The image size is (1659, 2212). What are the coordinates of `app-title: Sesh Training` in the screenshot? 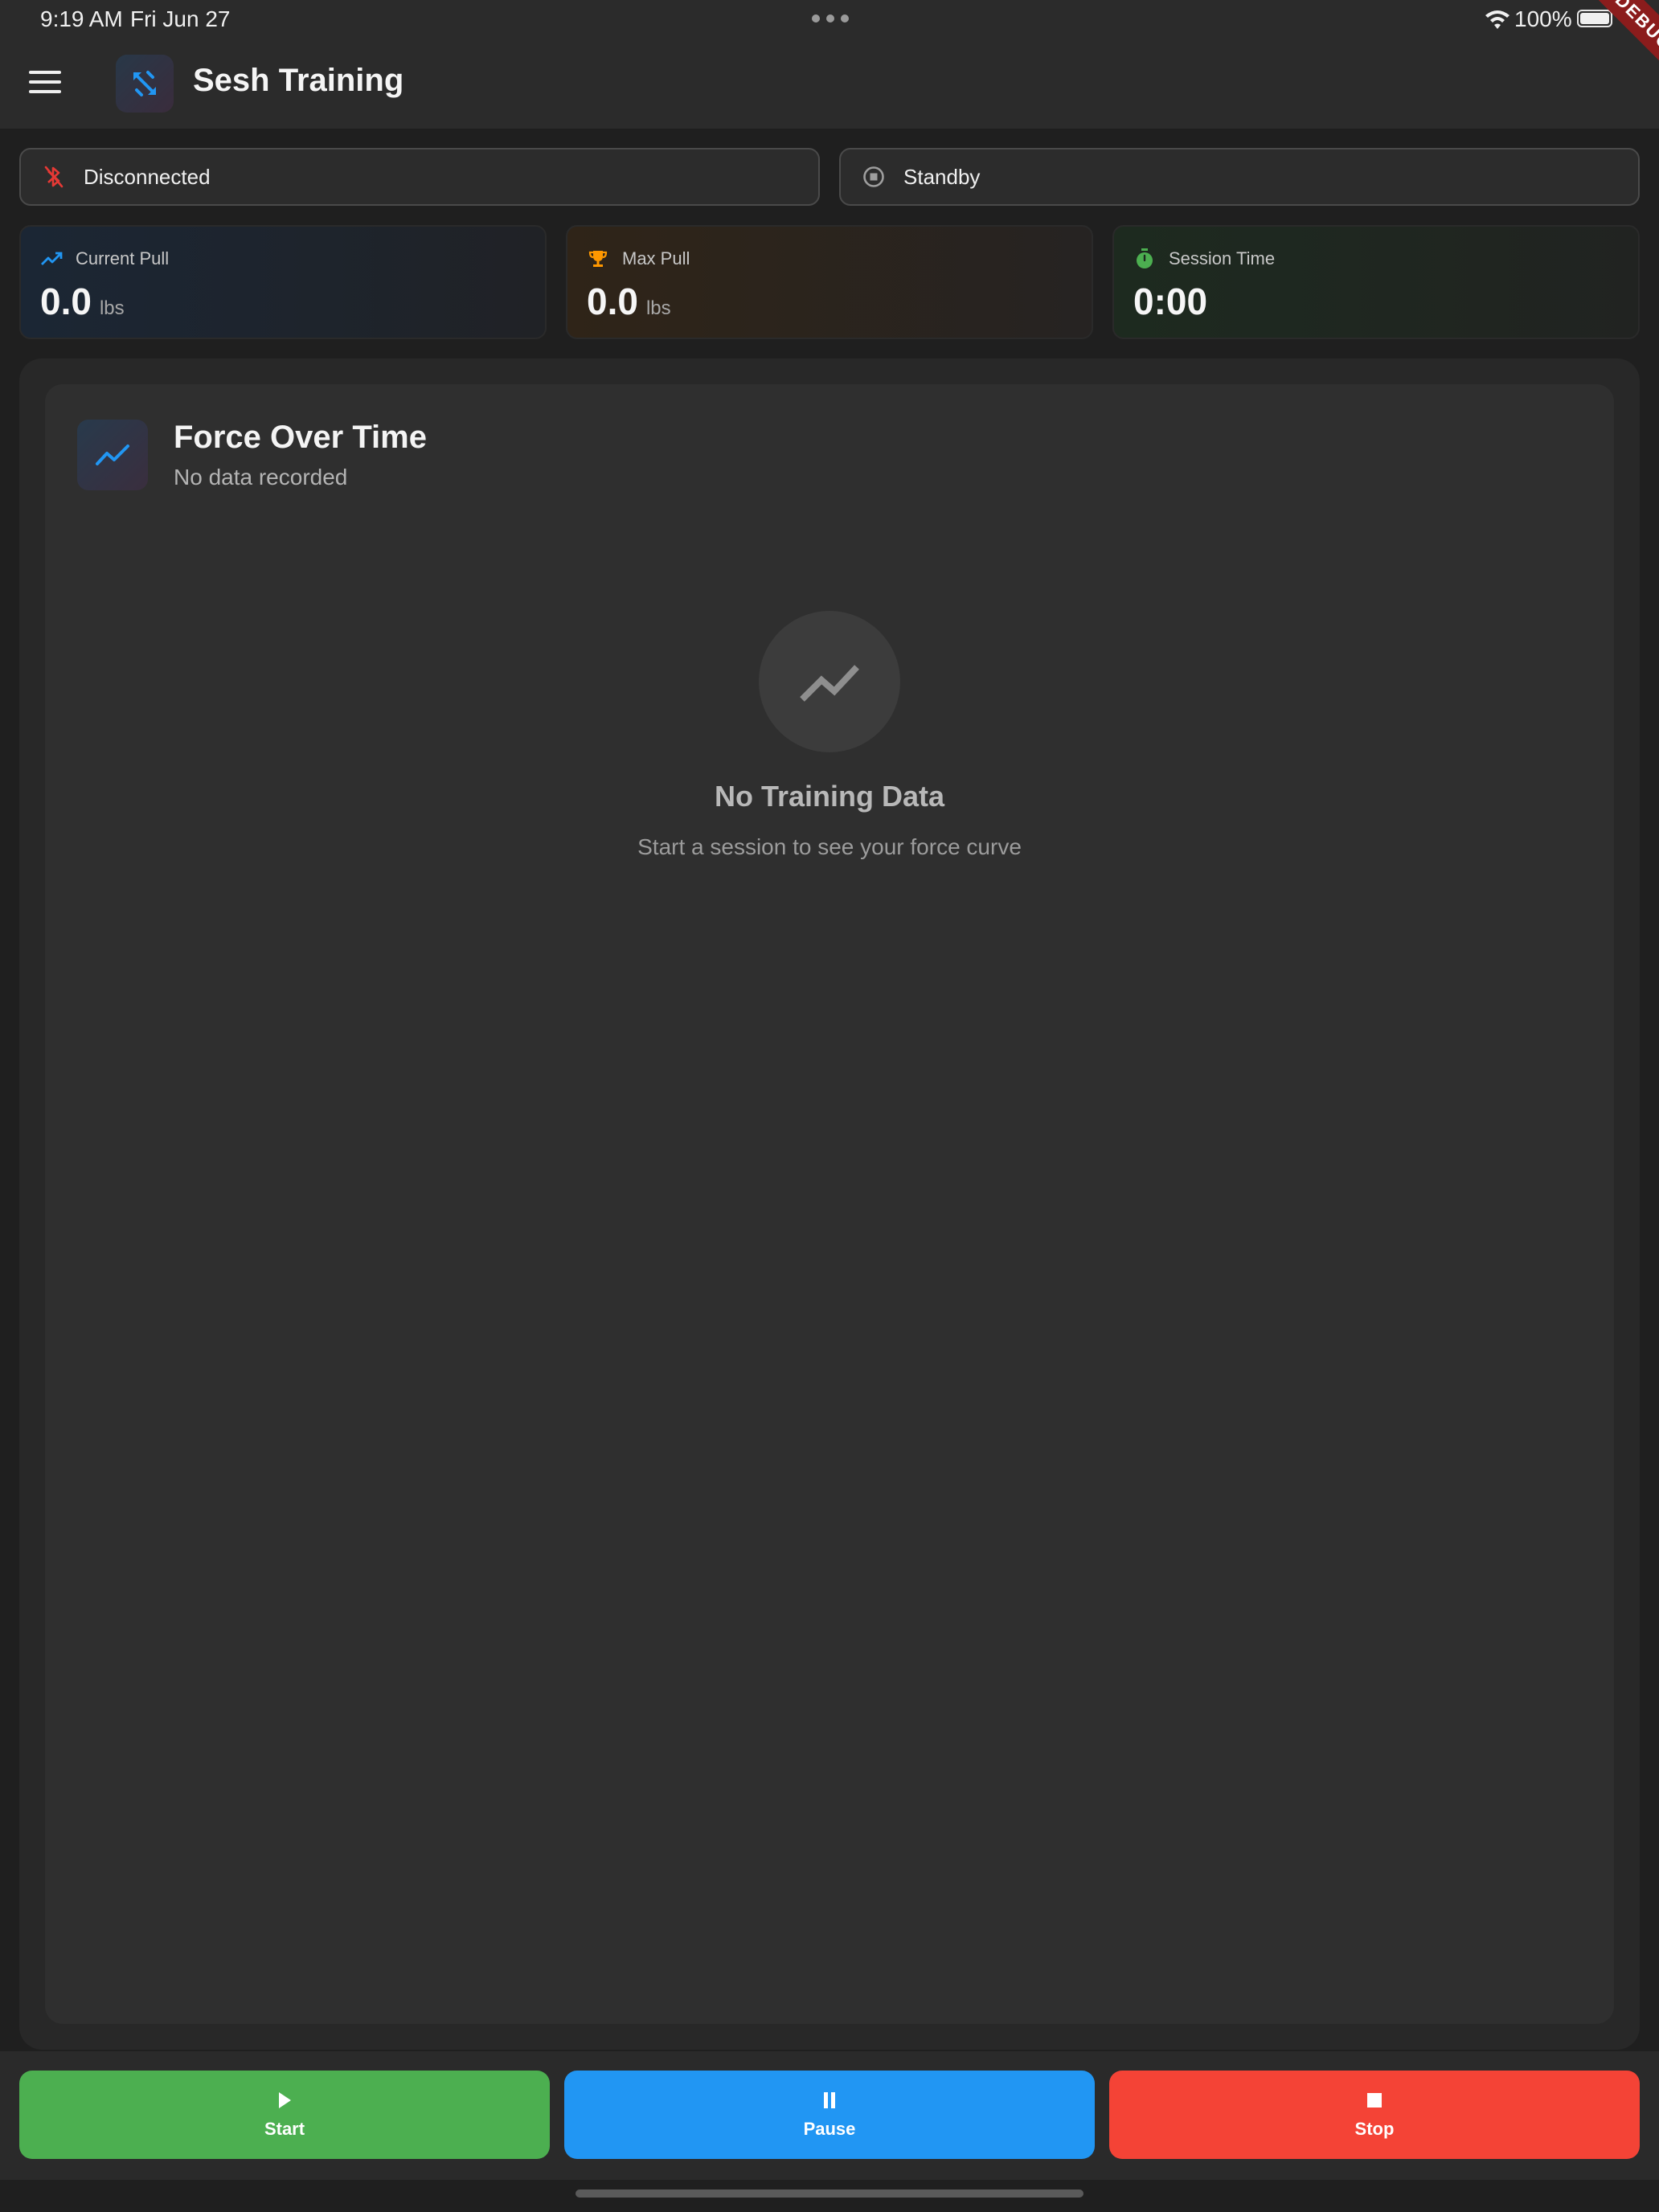 It's located at (298, 80).